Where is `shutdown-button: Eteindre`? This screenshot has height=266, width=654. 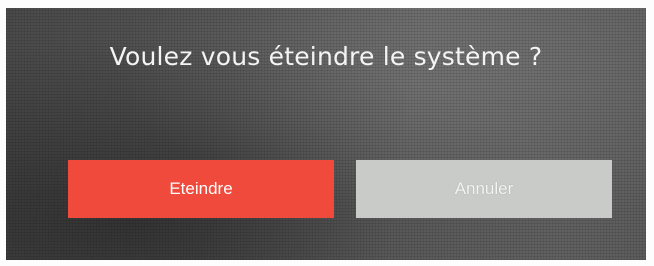
shutdown-button: Eteindre is located at coordinates (201, 189).